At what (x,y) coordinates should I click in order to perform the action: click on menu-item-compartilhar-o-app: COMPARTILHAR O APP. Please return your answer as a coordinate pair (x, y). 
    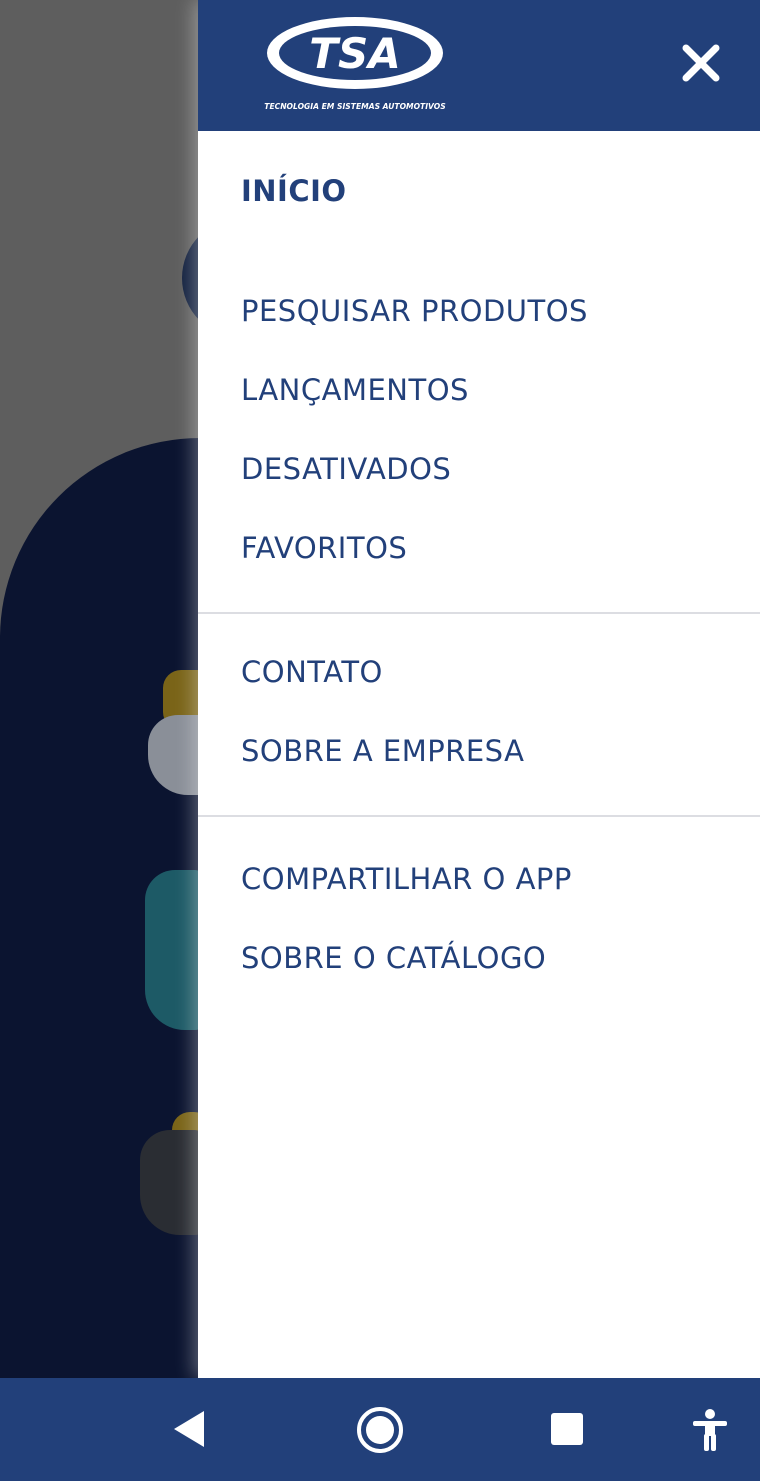
    Looking at the image, I should click on (406, 879).